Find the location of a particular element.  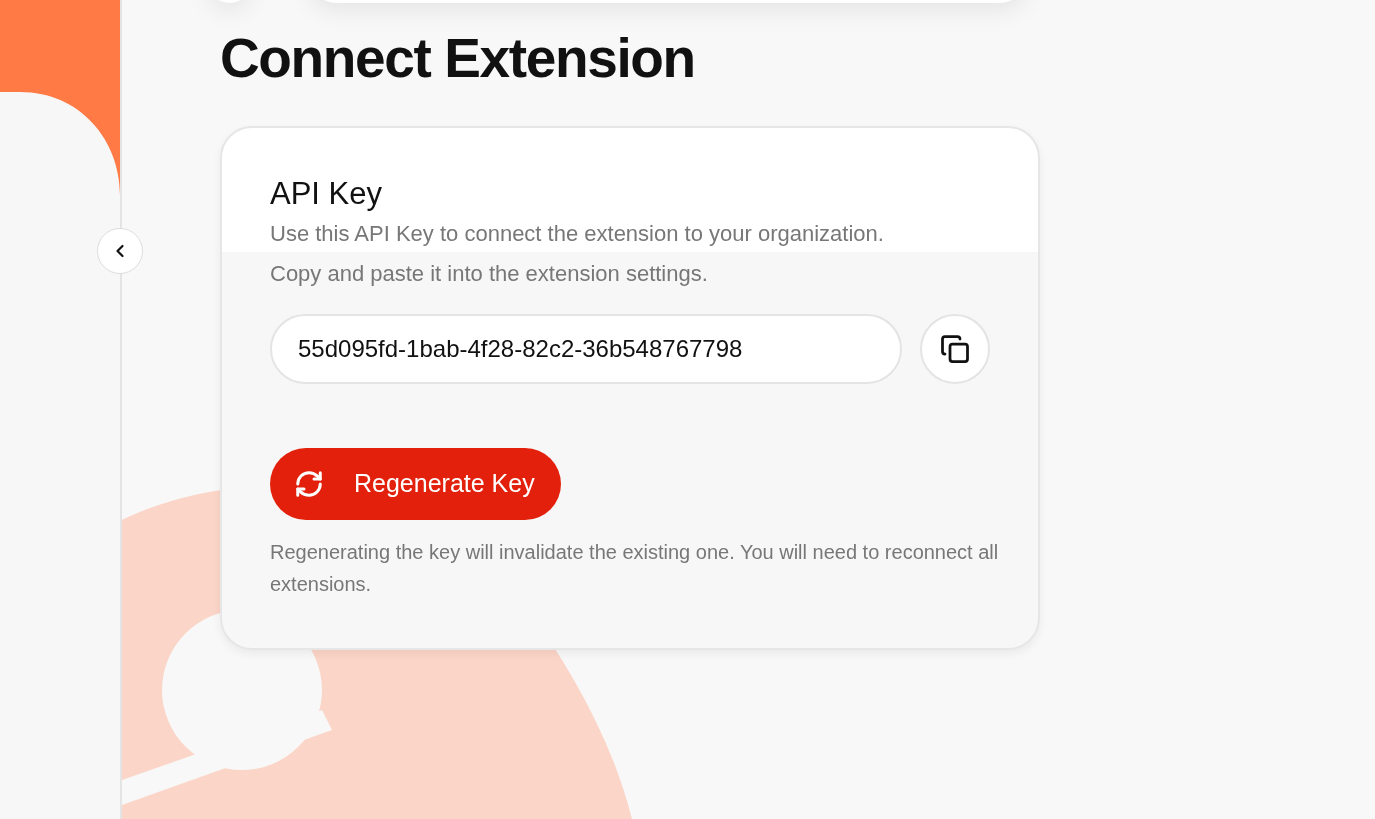

api-key-field: 55d095fd-1bab-4f28-82c2-36b548767798 is located at coordinates (586, 349).